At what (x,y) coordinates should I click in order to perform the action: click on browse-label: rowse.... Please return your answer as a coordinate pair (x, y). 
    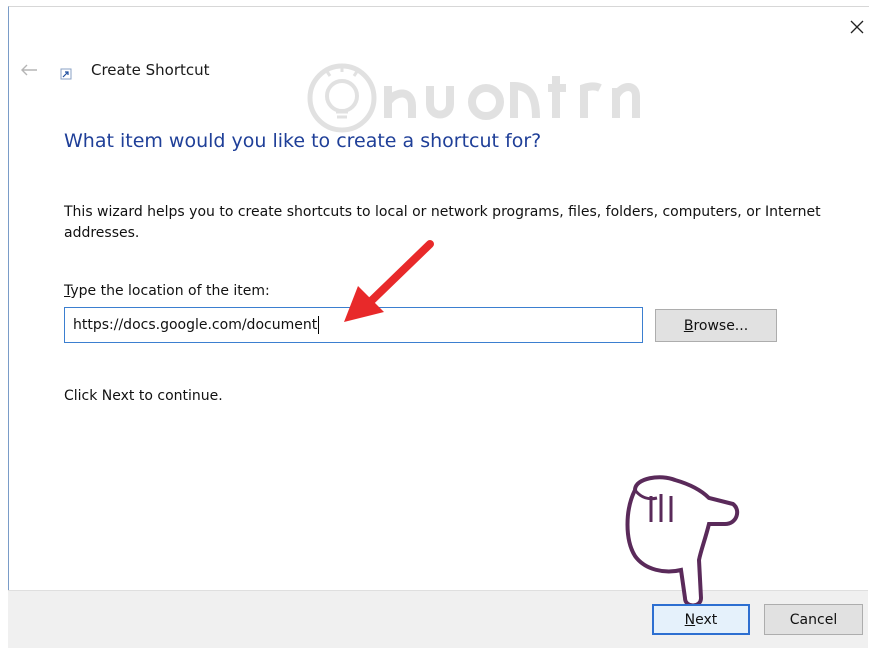
    Looking at the image, I should click on (721, 325).